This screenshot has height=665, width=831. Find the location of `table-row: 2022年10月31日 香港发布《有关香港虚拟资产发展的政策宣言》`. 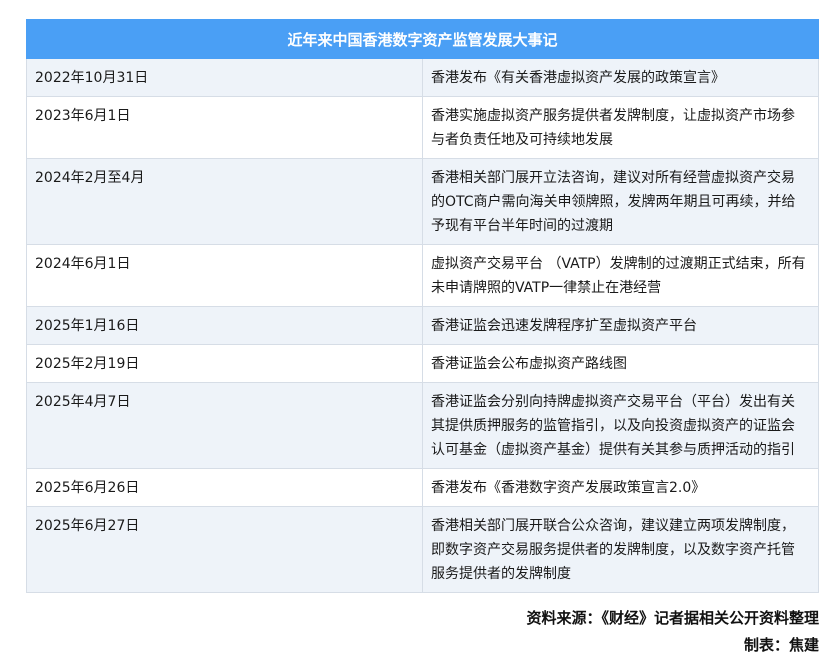

table-row: 2022年10月31日 香港发布《有关香港虚拟资产发展的政策宣言》 is located at coordinates (422, 77).